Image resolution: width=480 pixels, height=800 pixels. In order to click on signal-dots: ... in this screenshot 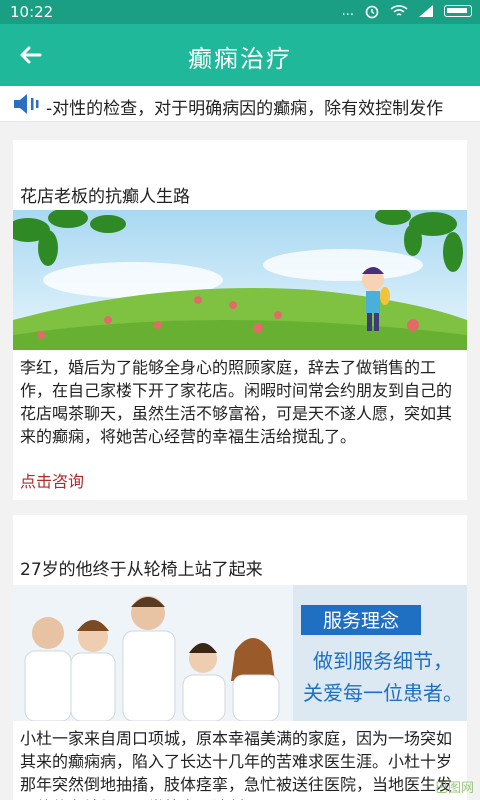, I will do `click(347, 11)`.